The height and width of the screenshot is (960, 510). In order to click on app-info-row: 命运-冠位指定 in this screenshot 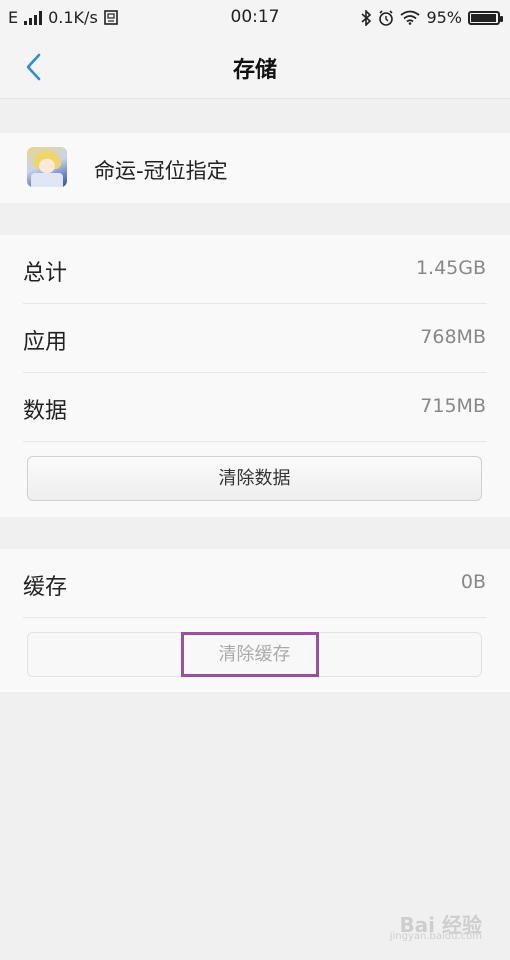, I will do `click(255, 168)`.